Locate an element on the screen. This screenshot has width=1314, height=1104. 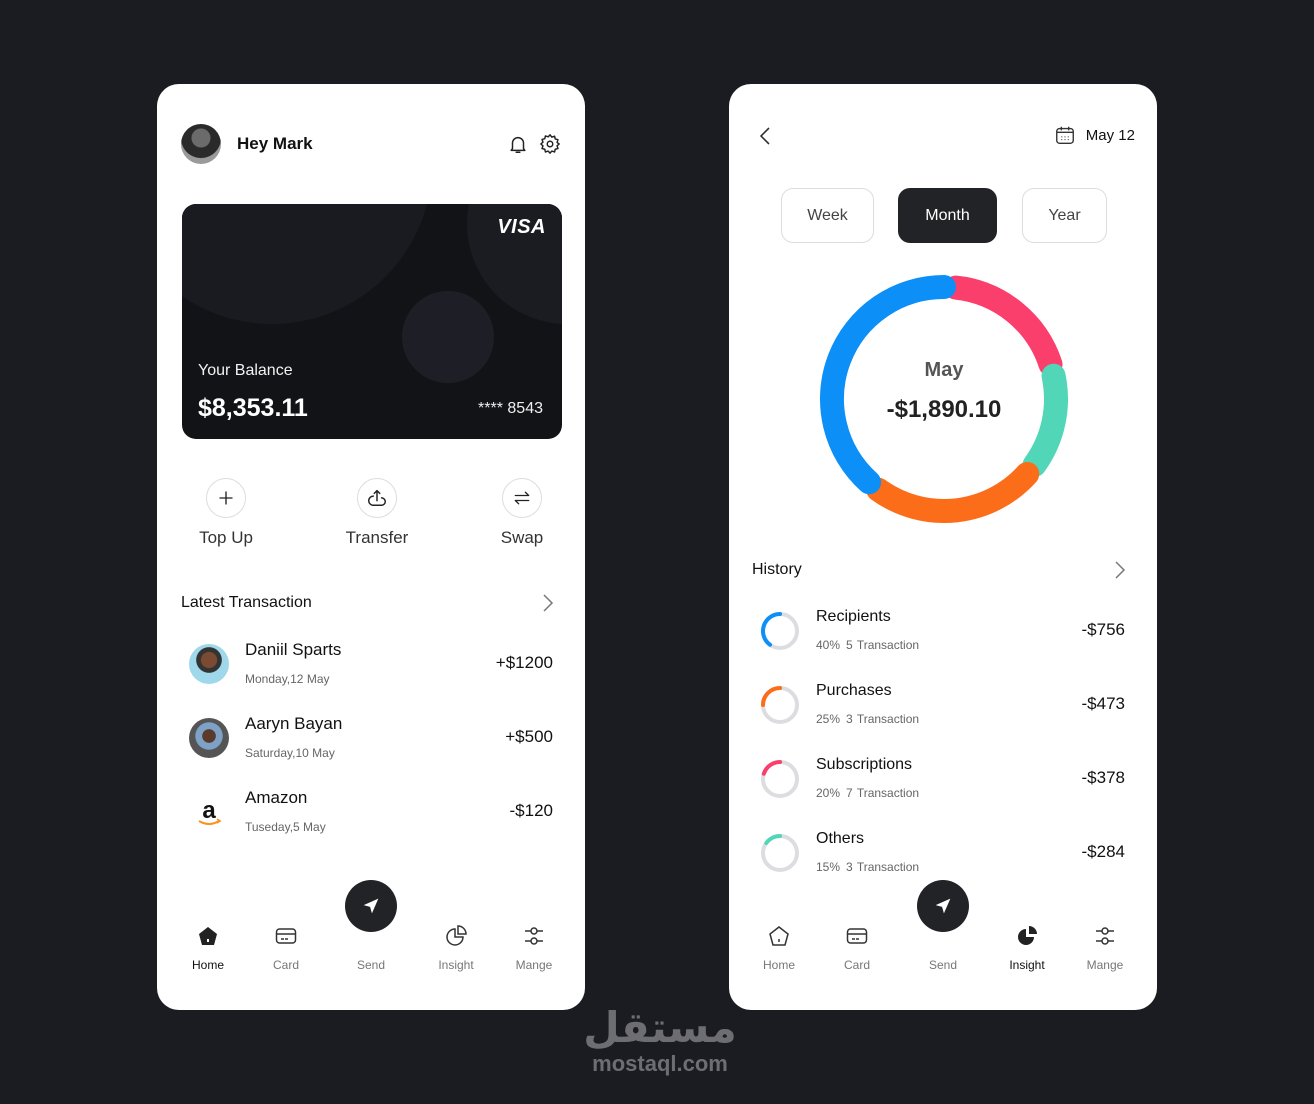
plus-icon is located at coordinates (226, 498).